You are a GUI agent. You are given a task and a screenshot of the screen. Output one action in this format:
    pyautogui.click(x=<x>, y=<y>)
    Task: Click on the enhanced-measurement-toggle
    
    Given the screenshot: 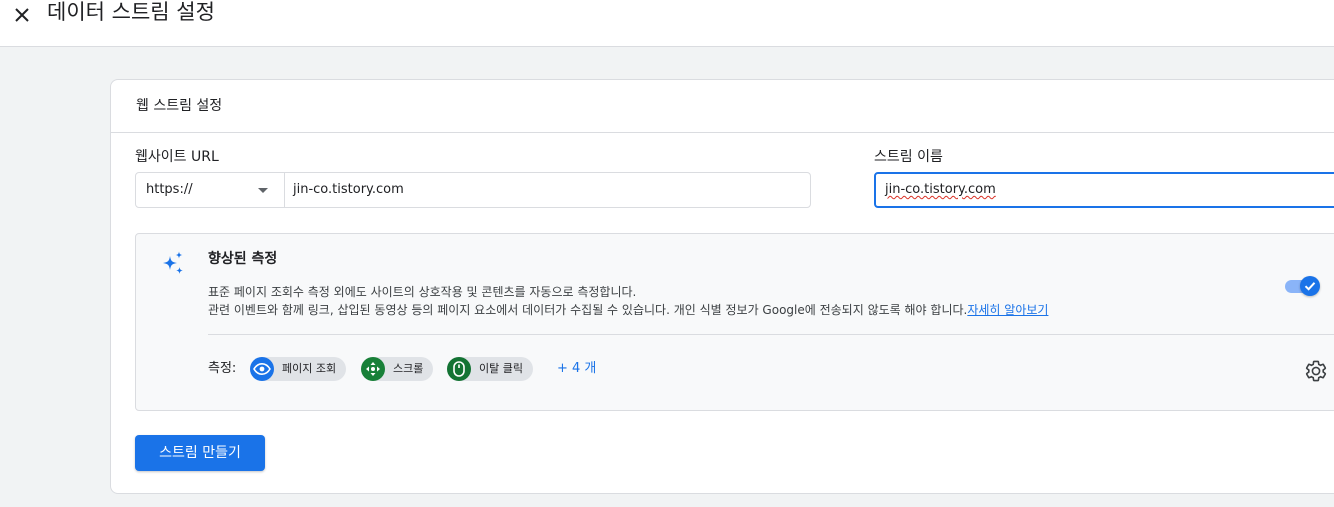 What is the action you would take?
    pyautogui.click(x=1303, y=286)
    